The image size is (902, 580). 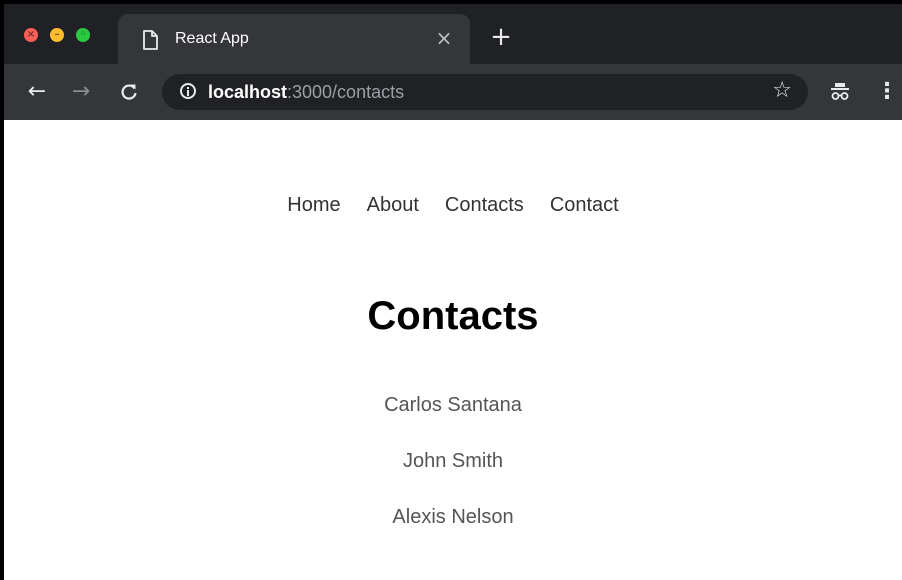 I want to click on address-bar: localhost:3000/contacts ☆, so click(x=485, y=92).